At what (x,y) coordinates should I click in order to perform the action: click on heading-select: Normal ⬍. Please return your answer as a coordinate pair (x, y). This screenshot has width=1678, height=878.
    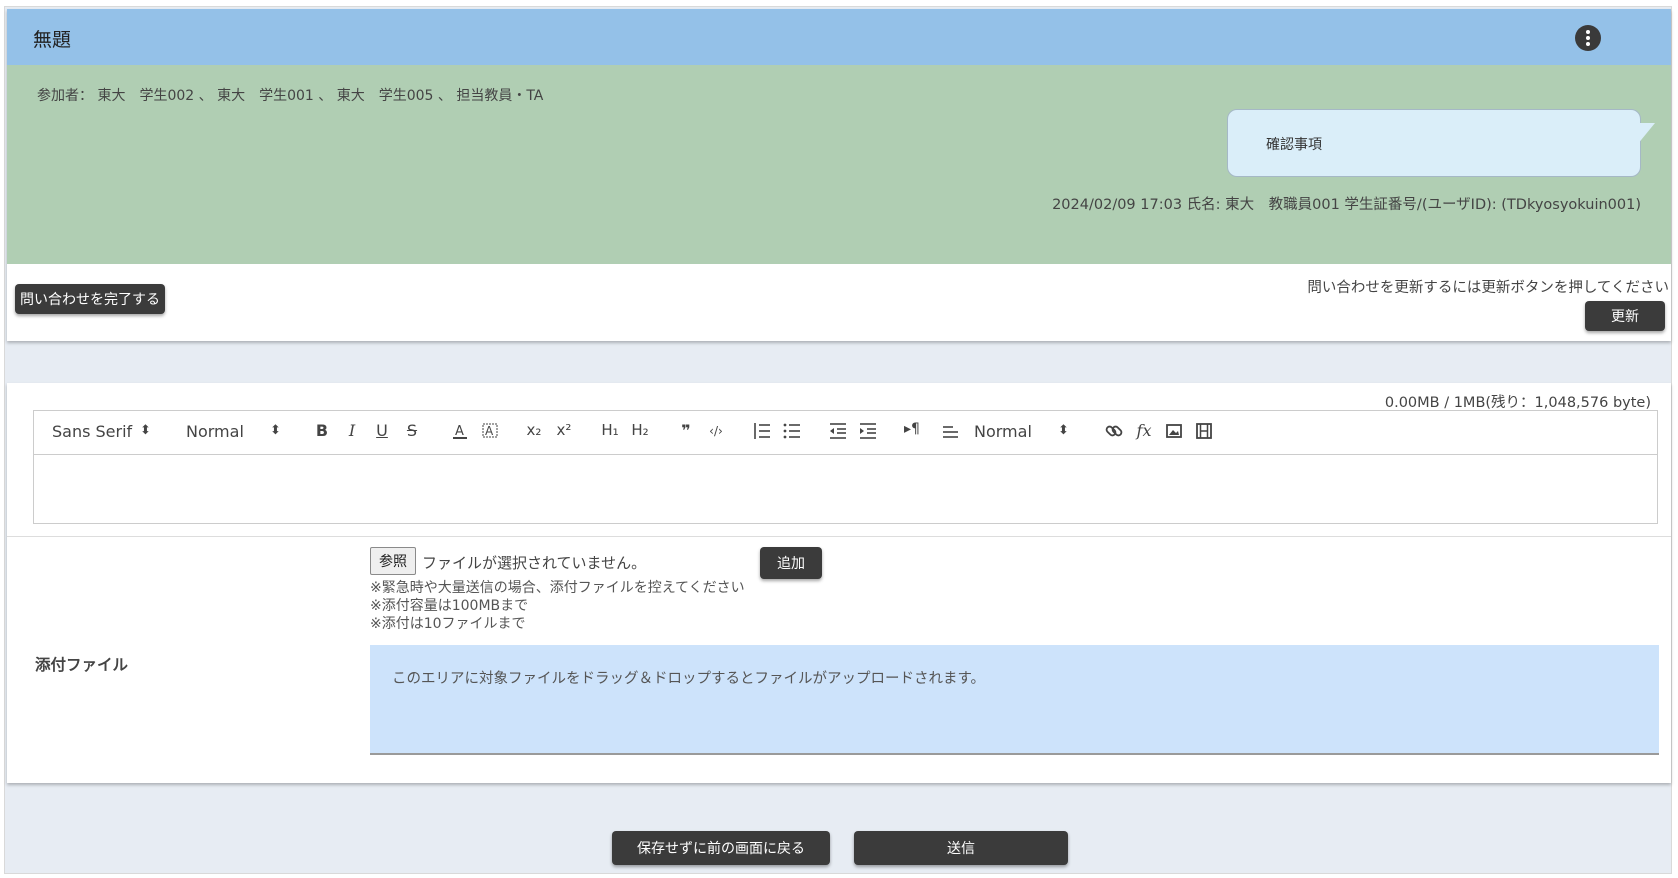
    Looking at the image, I should click on (1021, 431).